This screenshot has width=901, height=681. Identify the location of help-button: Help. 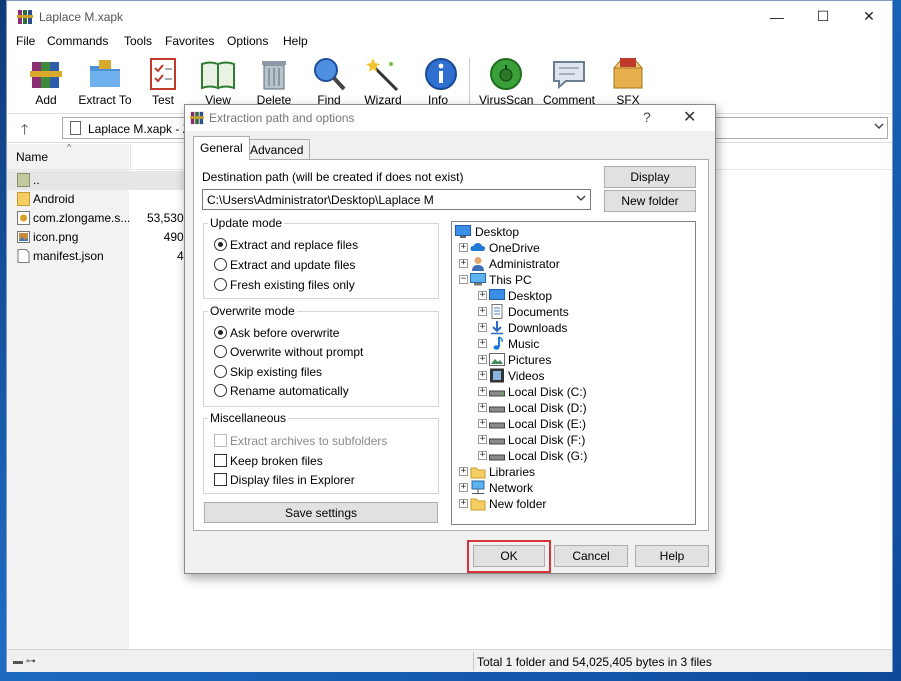
(672, 556).